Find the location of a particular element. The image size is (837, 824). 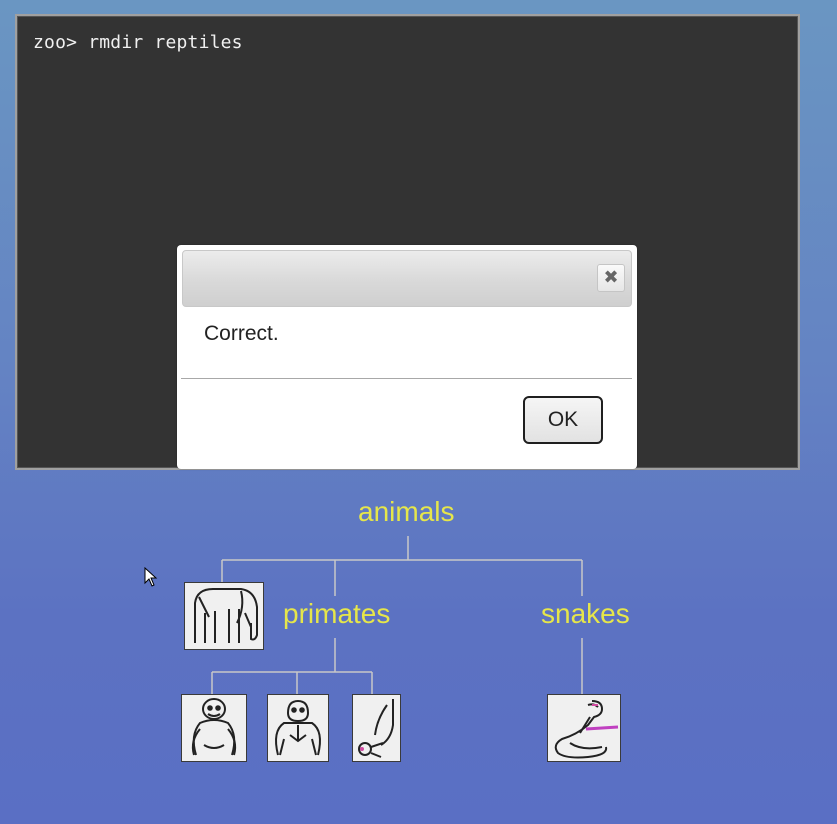

dialog-divider is located at coordinates (406, 378).